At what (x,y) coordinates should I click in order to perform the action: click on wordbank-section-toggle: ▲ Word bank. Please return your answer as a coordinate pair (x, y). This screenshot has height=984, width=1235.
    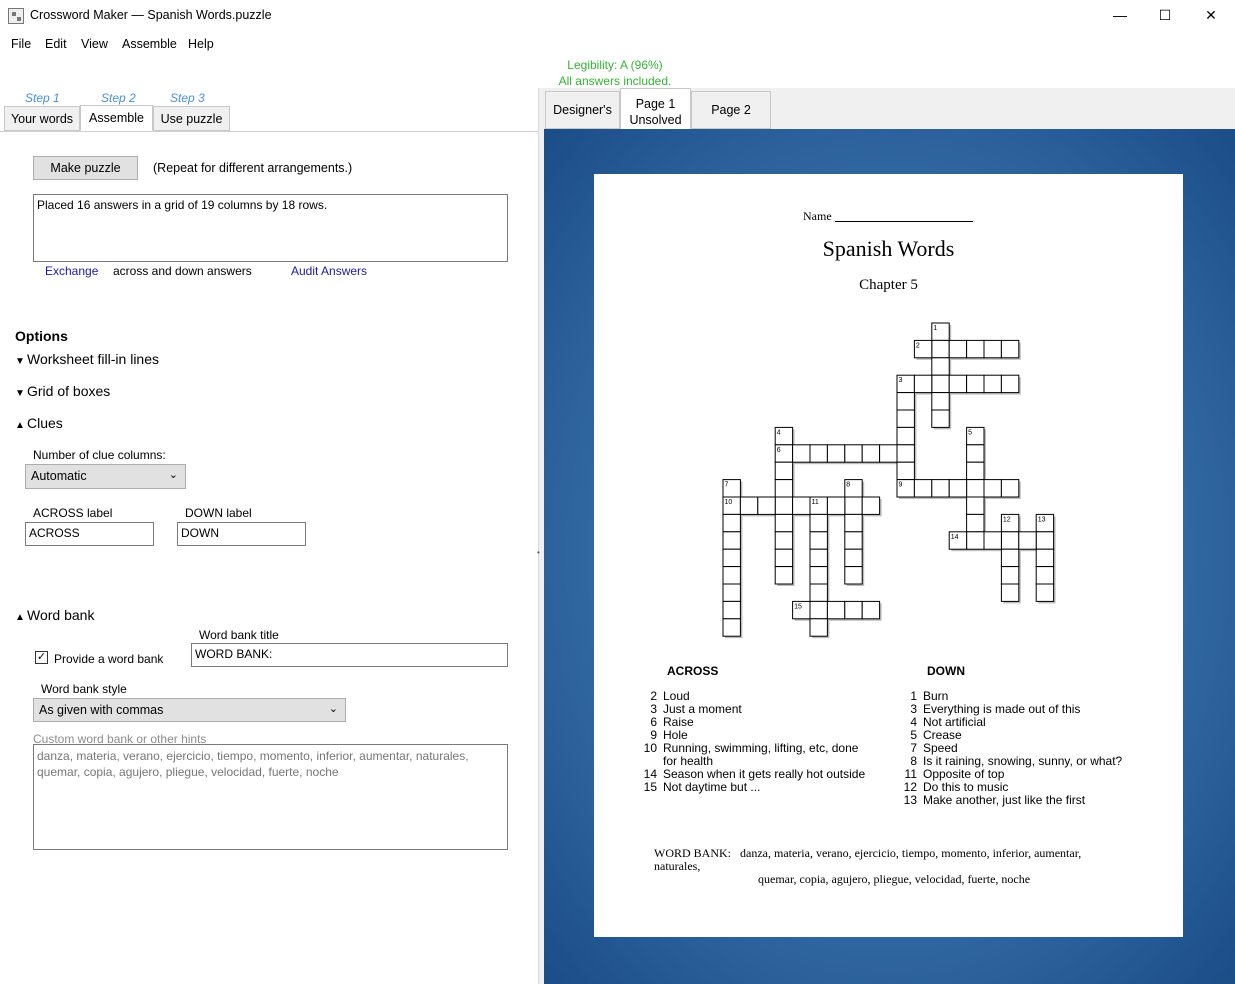
    Looking at the image, I should click on (54, 615).